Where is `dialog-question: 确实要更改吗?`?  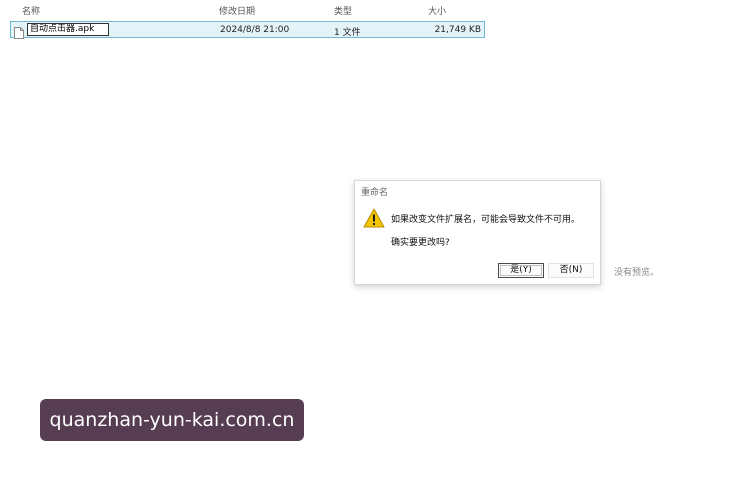 dialog-question: 确实要更改吗? is located at coordinates (420, 243).